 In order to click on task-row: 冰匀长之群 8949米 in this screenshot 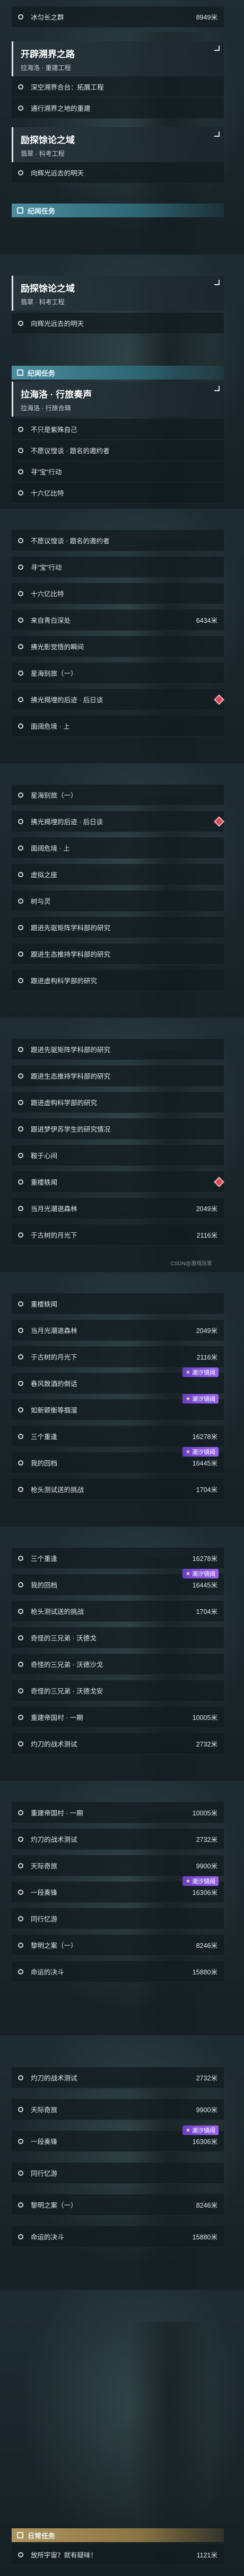, I will do `click(118, 17)`.